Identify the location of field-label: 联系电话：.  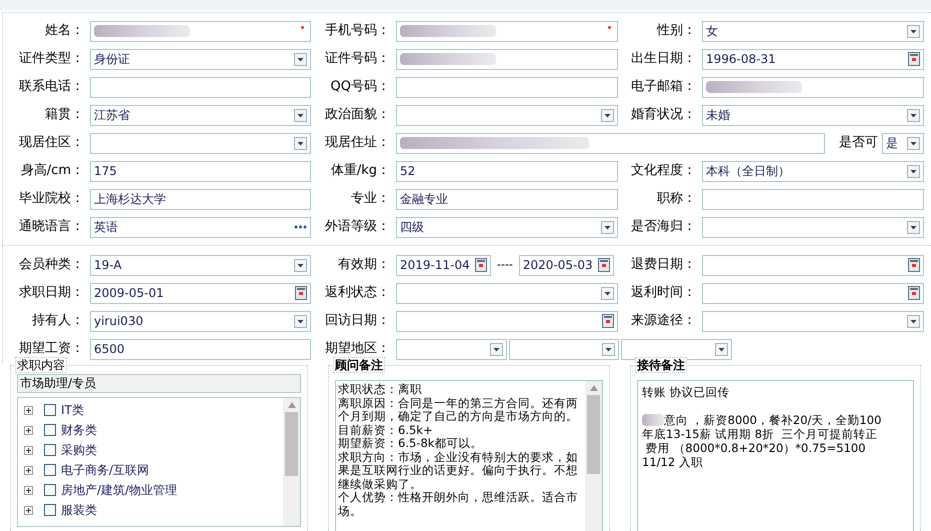
(52, 87).